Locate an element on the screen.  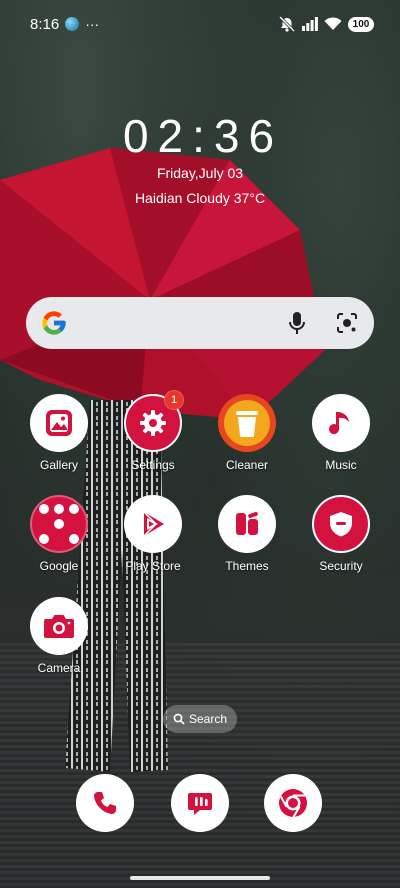
gear-icon: 1 is located at coordinates (154, 421).